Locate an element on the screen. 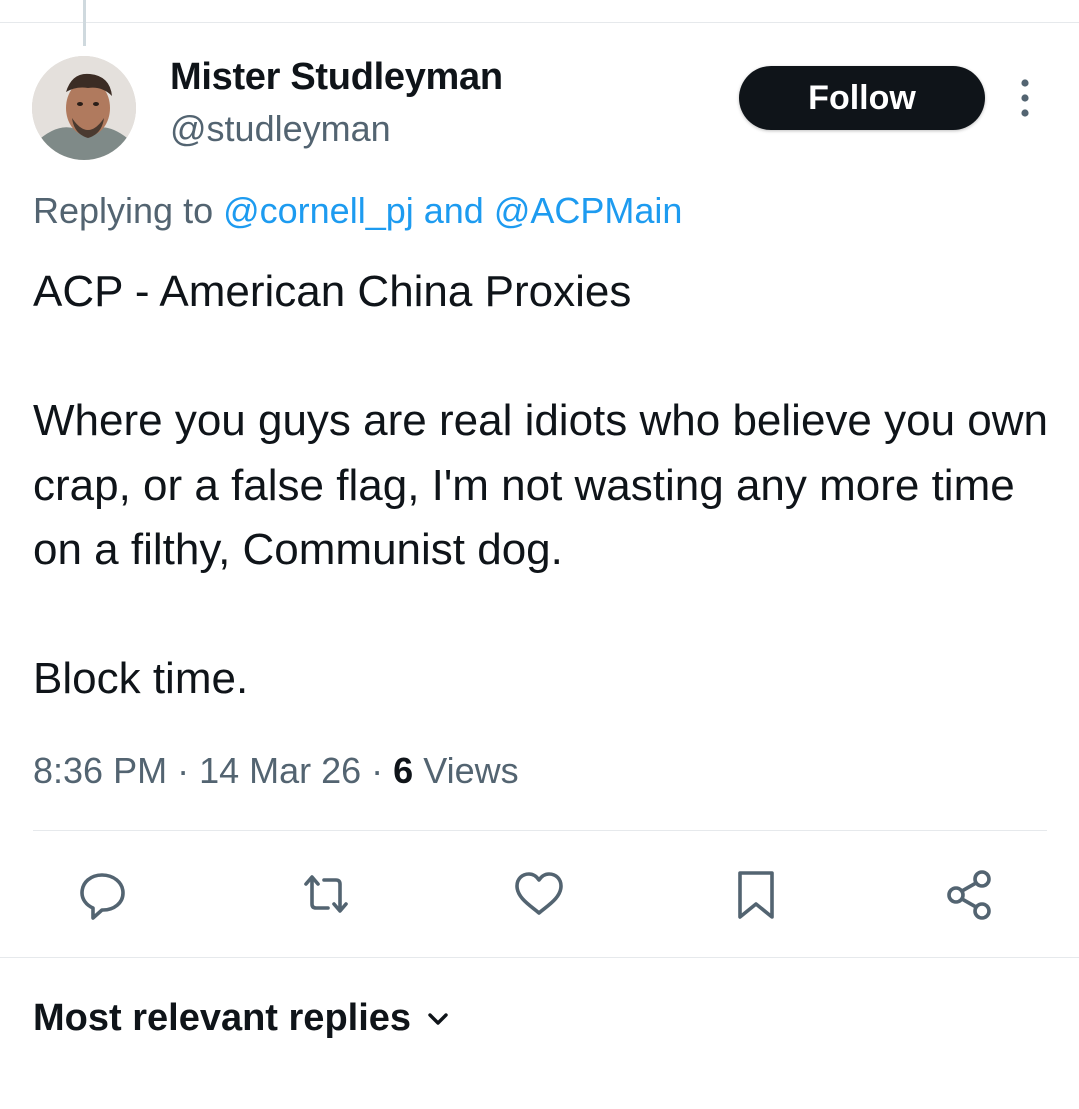  views-label: Views is located at coordinates (466, 770).